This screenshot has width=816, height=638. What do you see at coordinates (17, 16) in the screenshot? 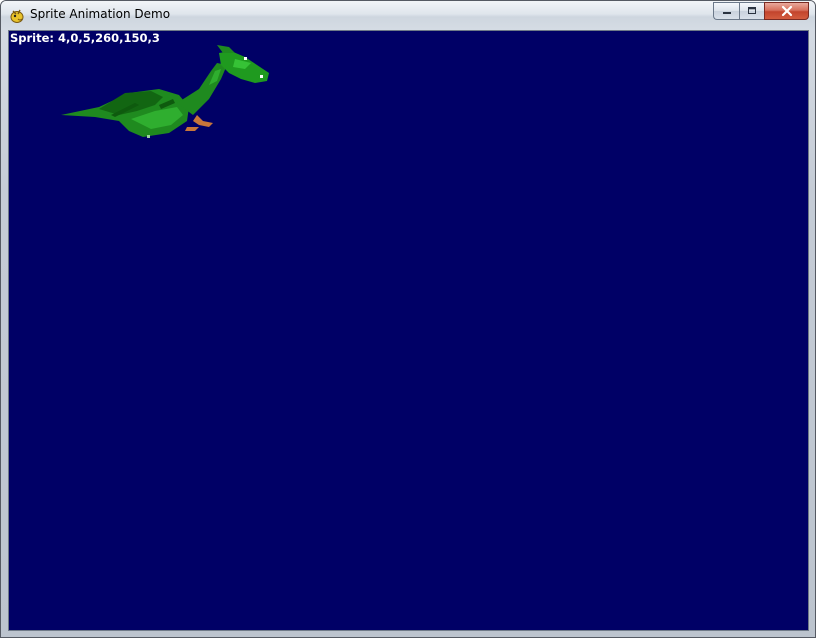
I see `pygame-snake-icon` at bounding box center [17, 16].